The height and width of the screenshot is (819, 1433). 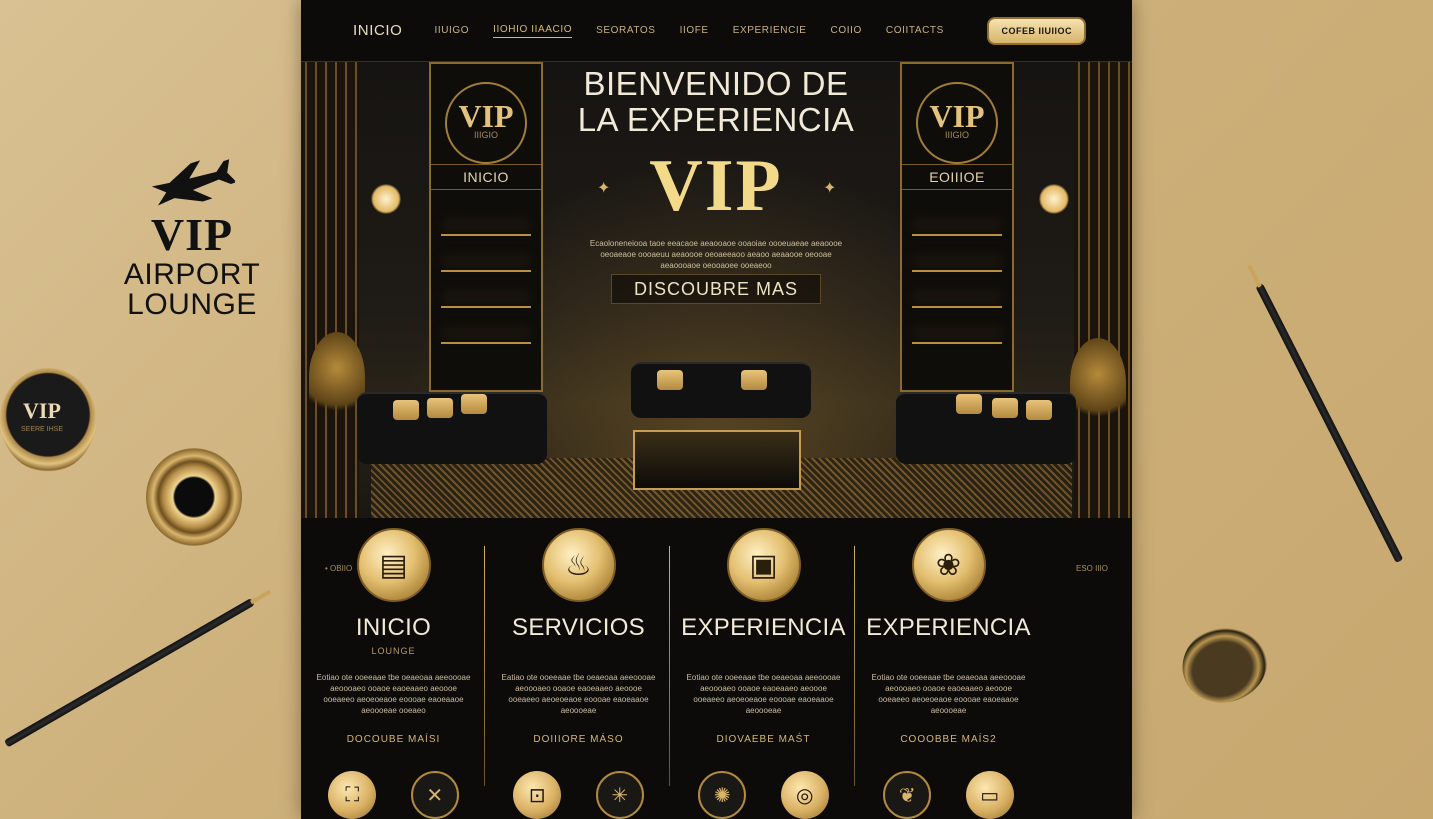 I want to click on service-more-link: DOIIIORE MÁSO, so click(x=578, y=739).